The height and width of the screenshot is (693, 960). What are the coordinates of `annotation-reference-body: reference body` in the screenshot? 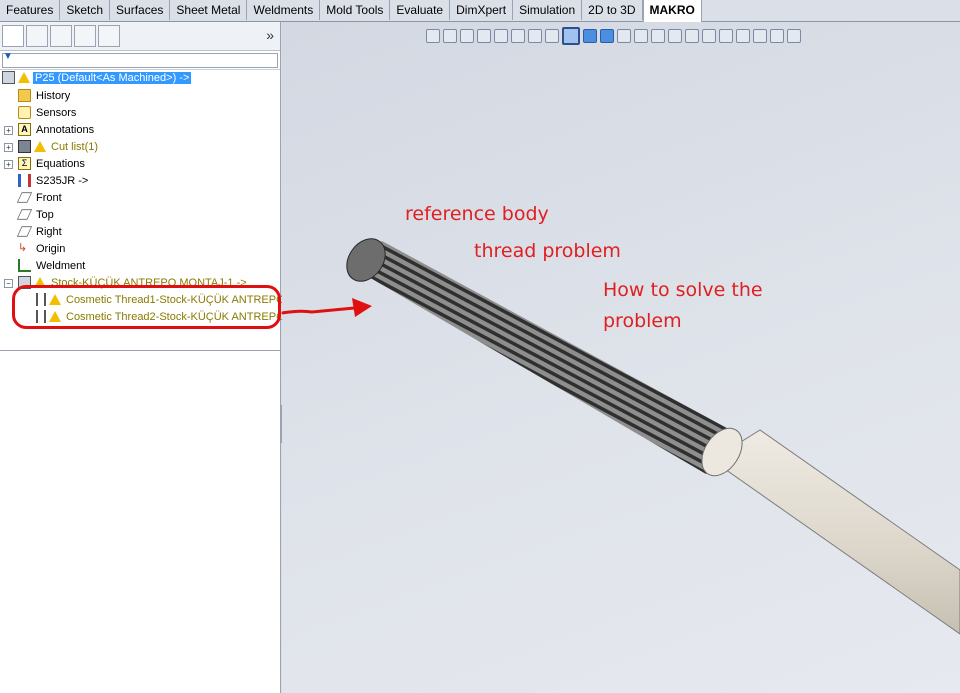 It's located at (477, 214).